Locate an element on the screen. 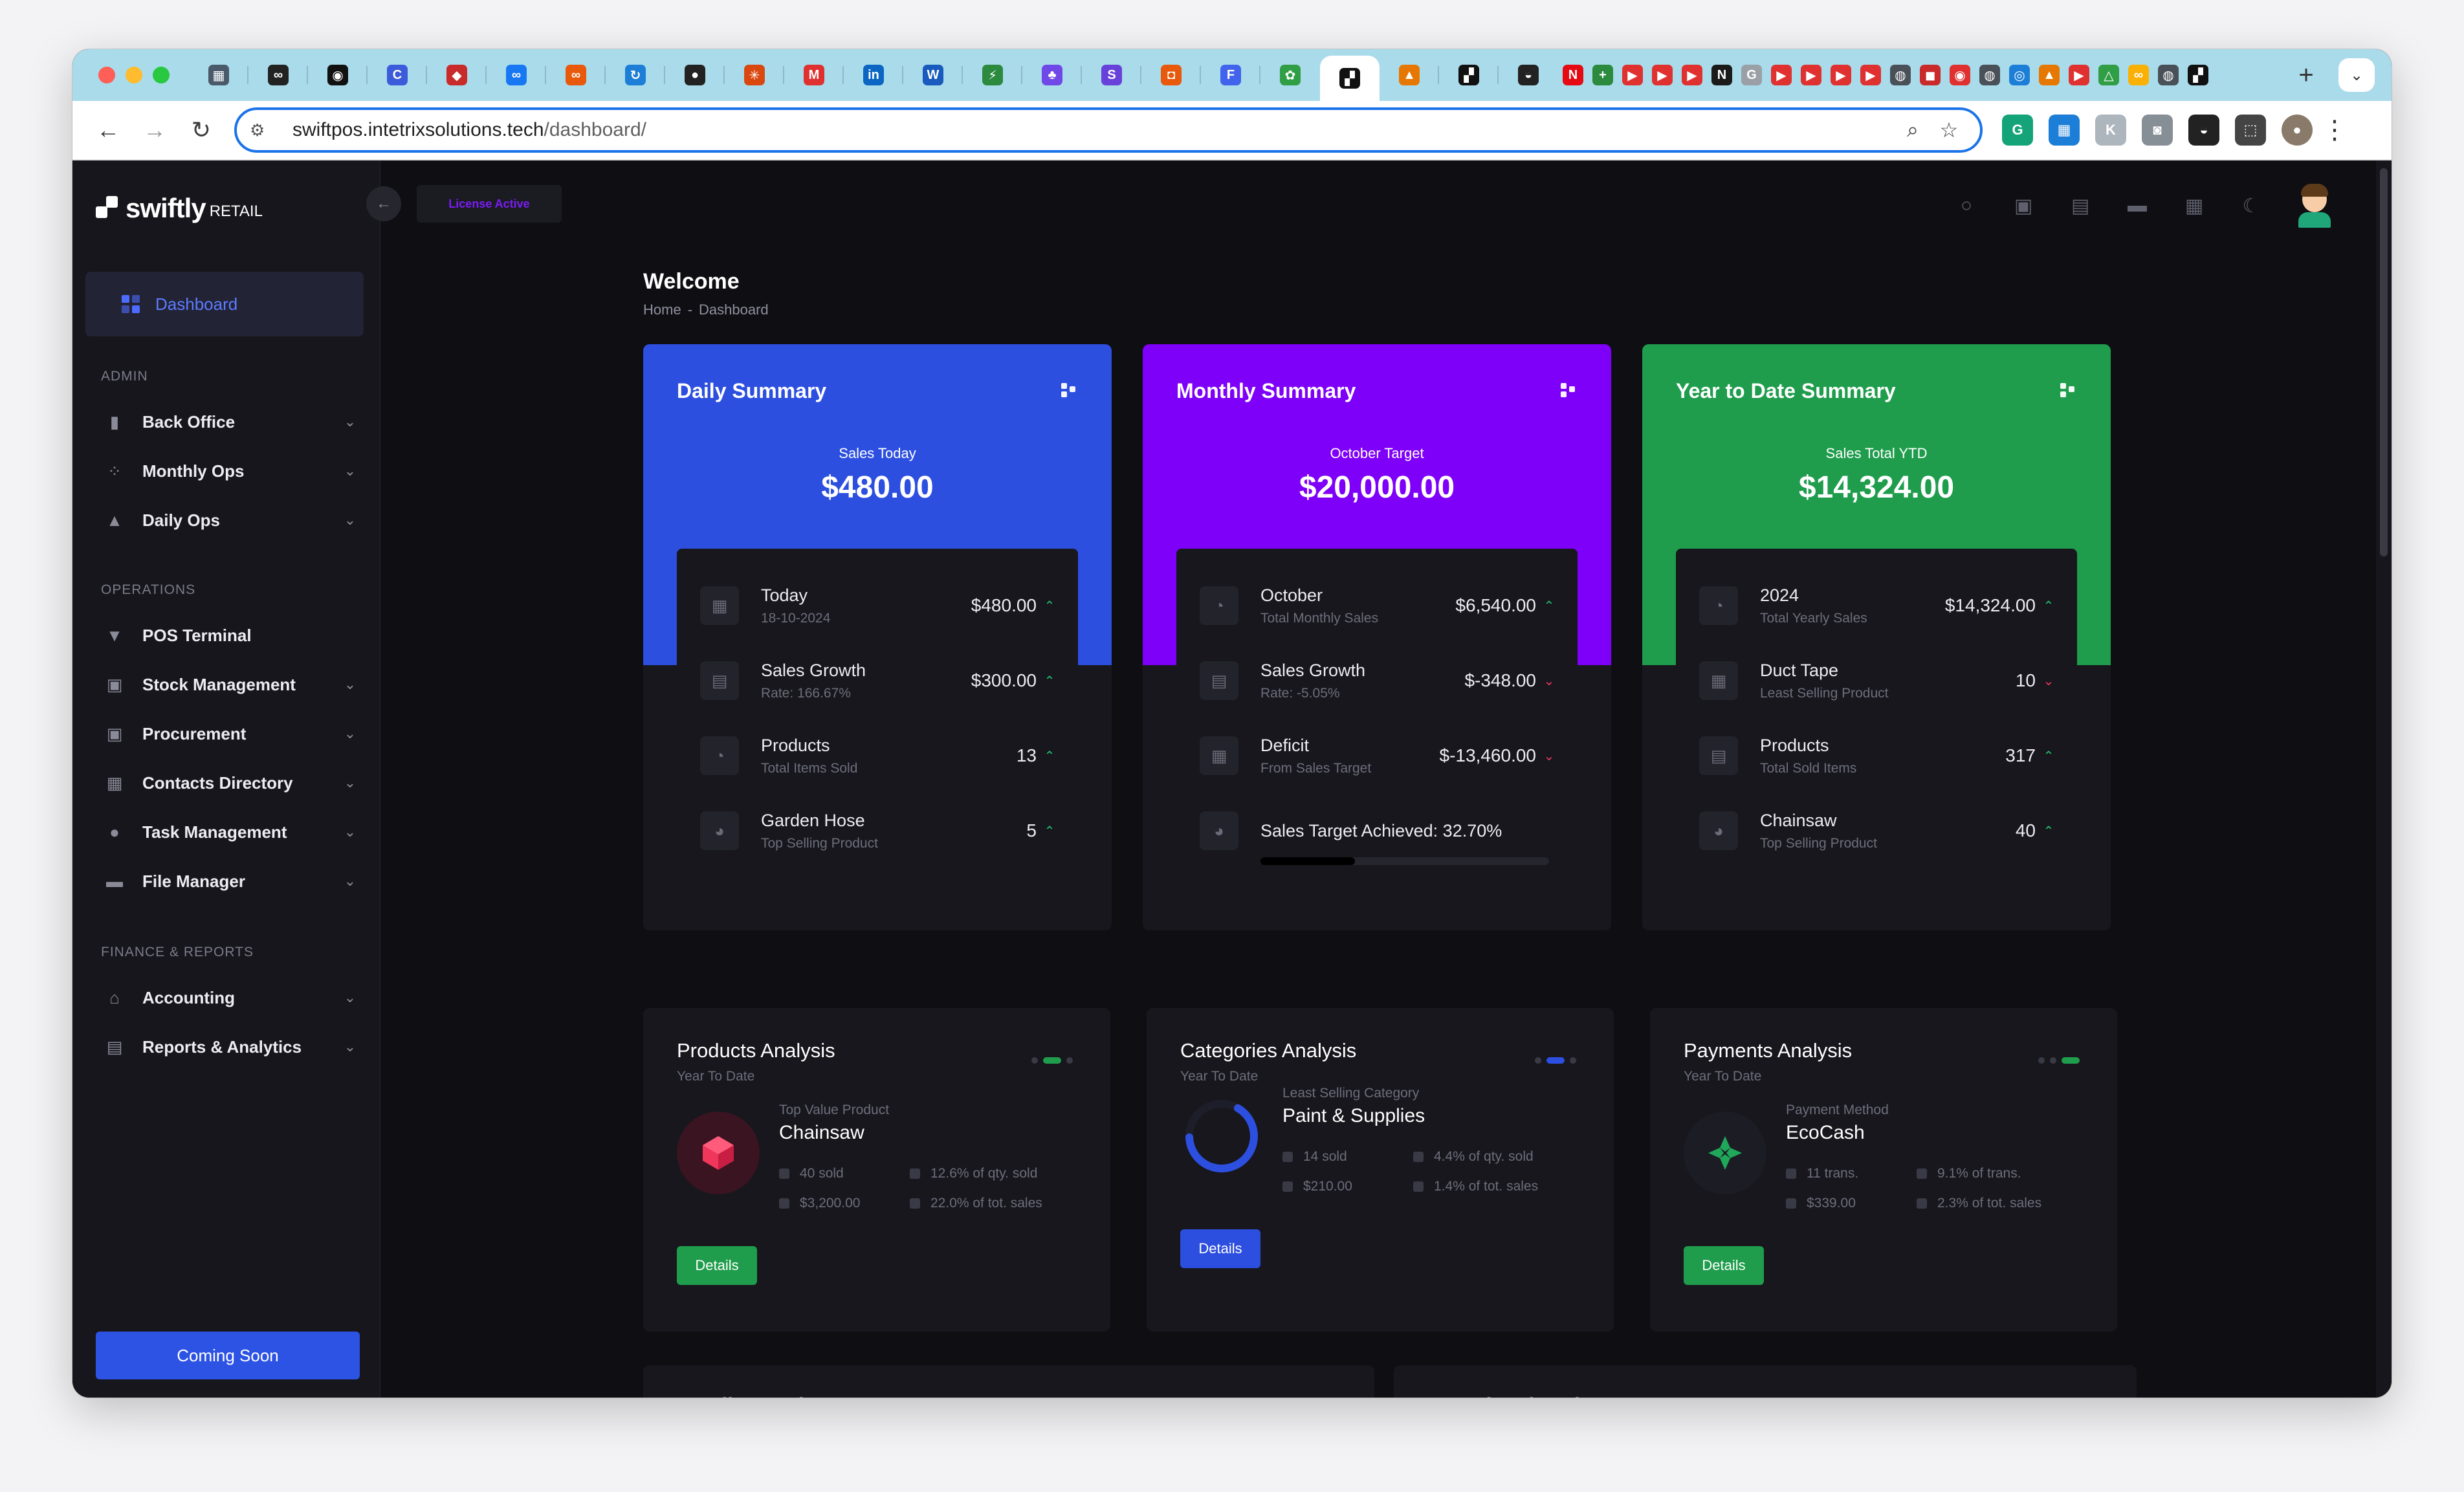 This screenshot has height=1492, width=2464. browser-tab: S is located at coordinates (1111, 75).